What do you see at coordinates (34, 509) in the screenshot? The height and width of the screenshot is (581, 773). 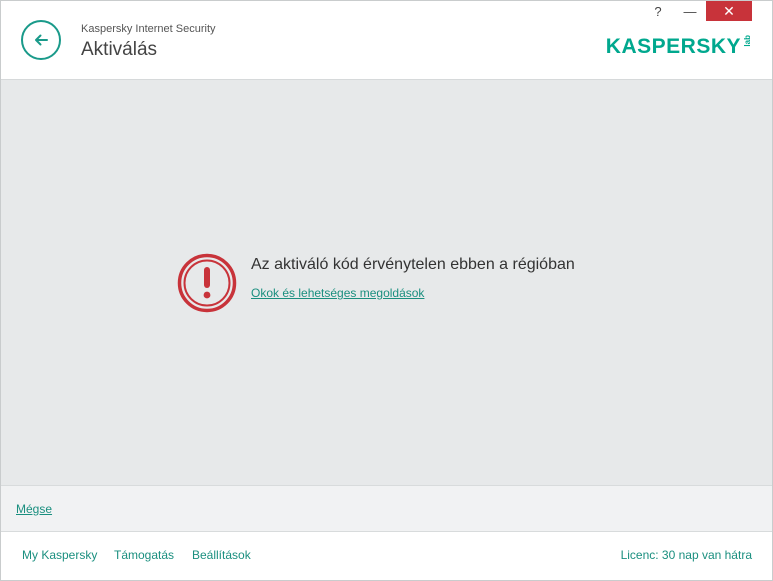 I see `cancel-button: Mégse` at bounding box center [34, 509].